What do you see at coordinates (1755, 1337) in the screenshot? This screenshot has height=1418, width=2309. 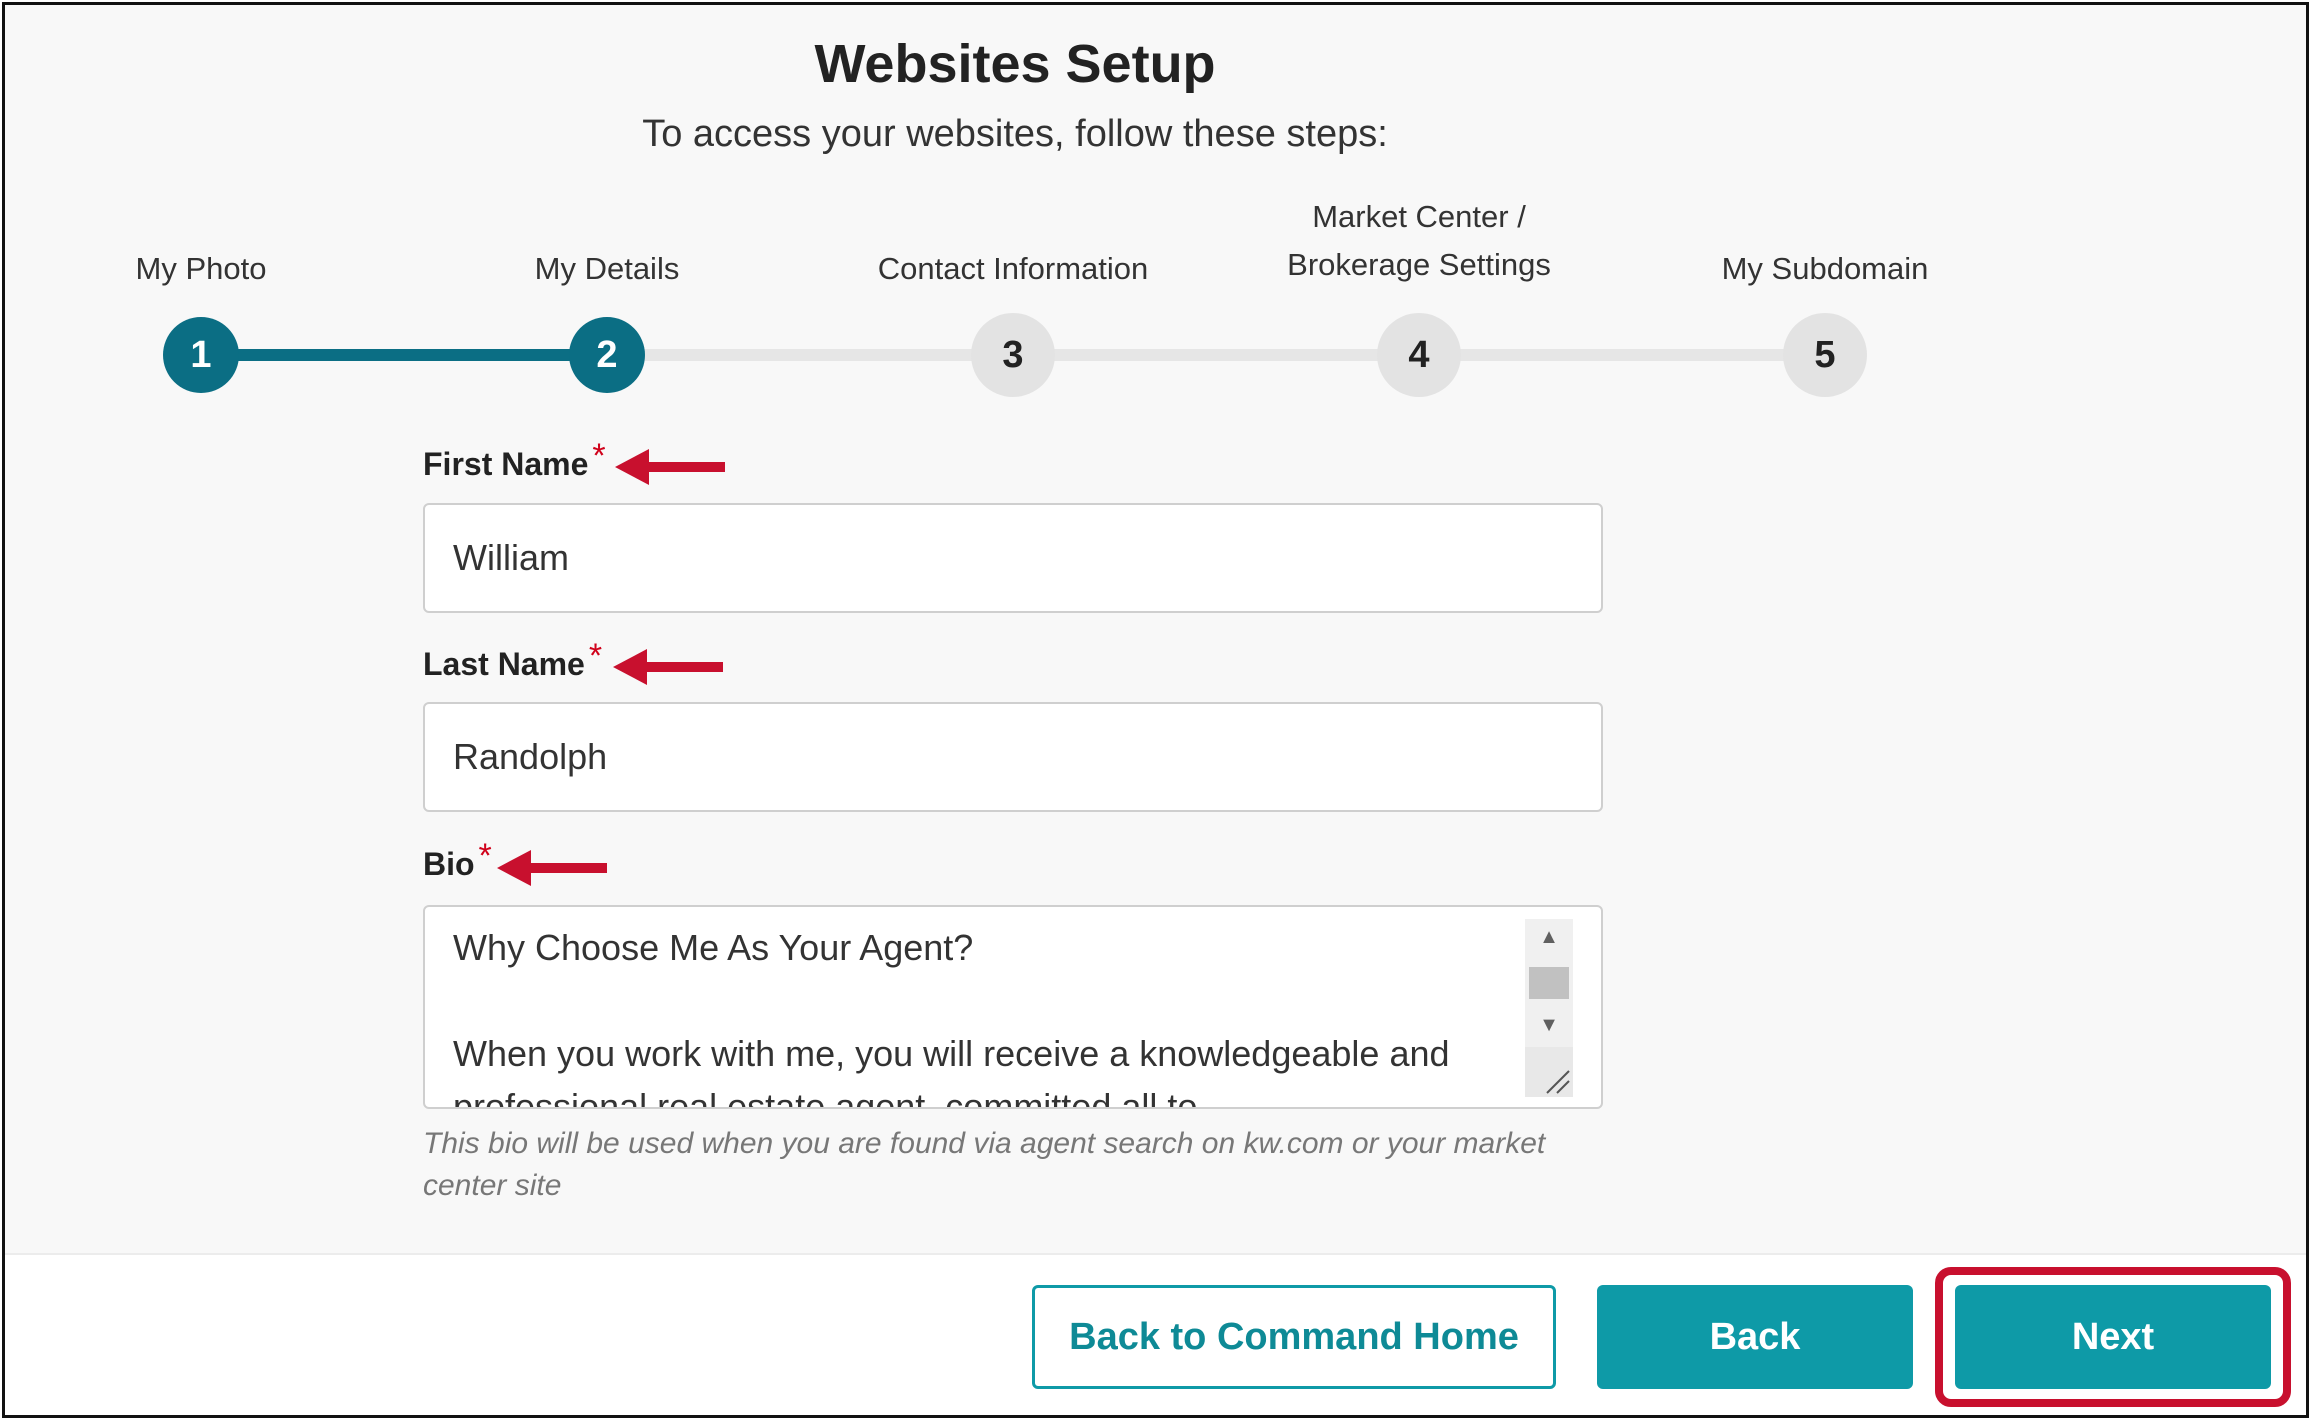 I see `back-button: Back` at bounding box center [1755, 1337].